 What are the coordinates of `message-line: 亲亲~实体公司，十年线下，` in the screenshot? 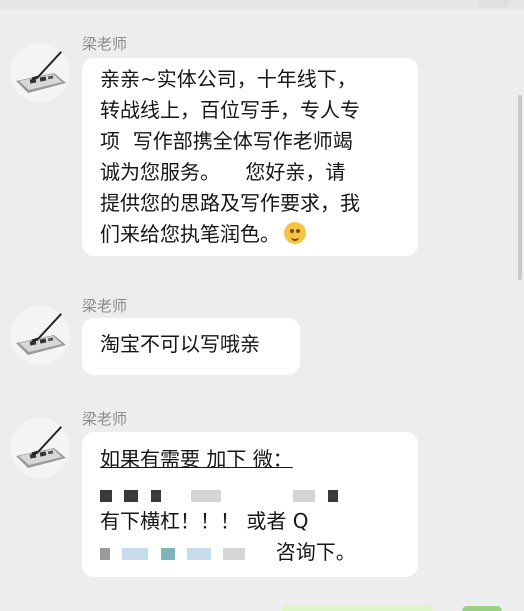 It's located at (228, 79).